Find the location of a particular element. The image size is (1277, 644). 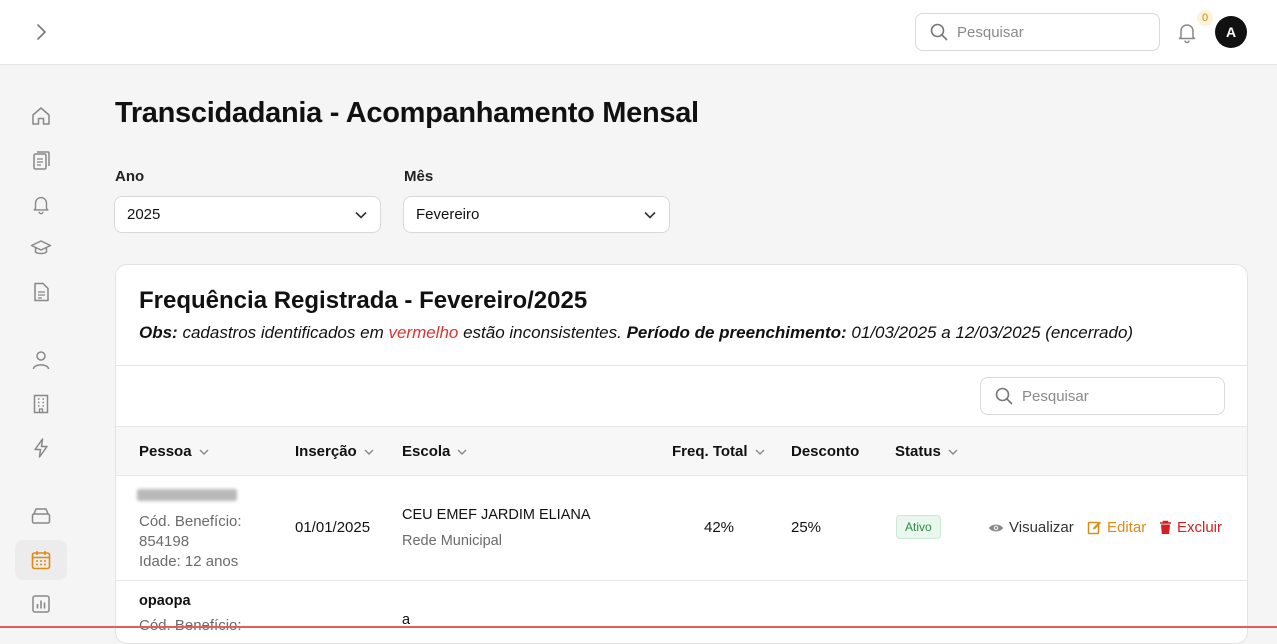

status-badge: Ativo is located at coordinates (918, 527).